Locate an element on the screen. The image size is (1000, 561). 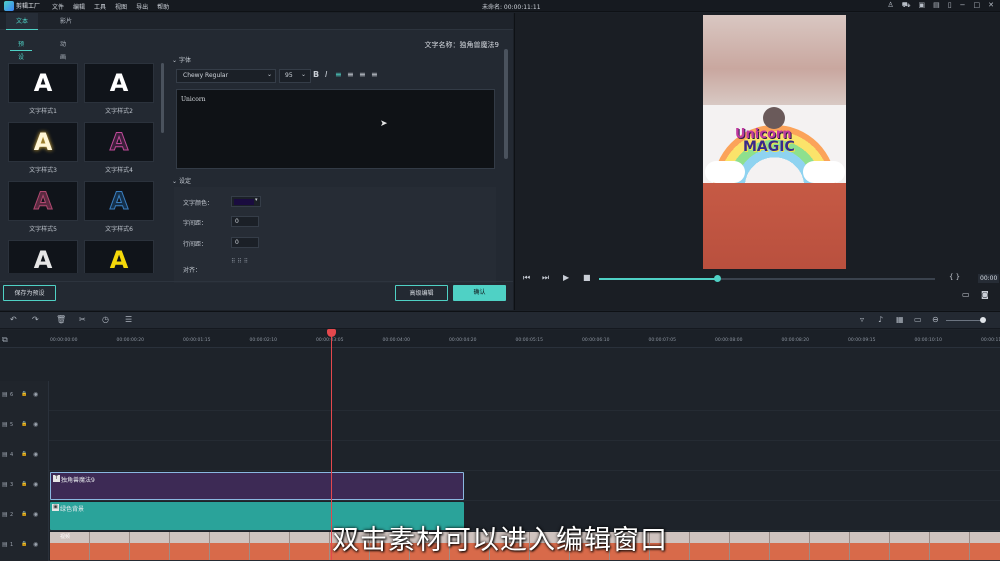
previous-frame-icon: ⏮ is located at coordinates (526, 278).